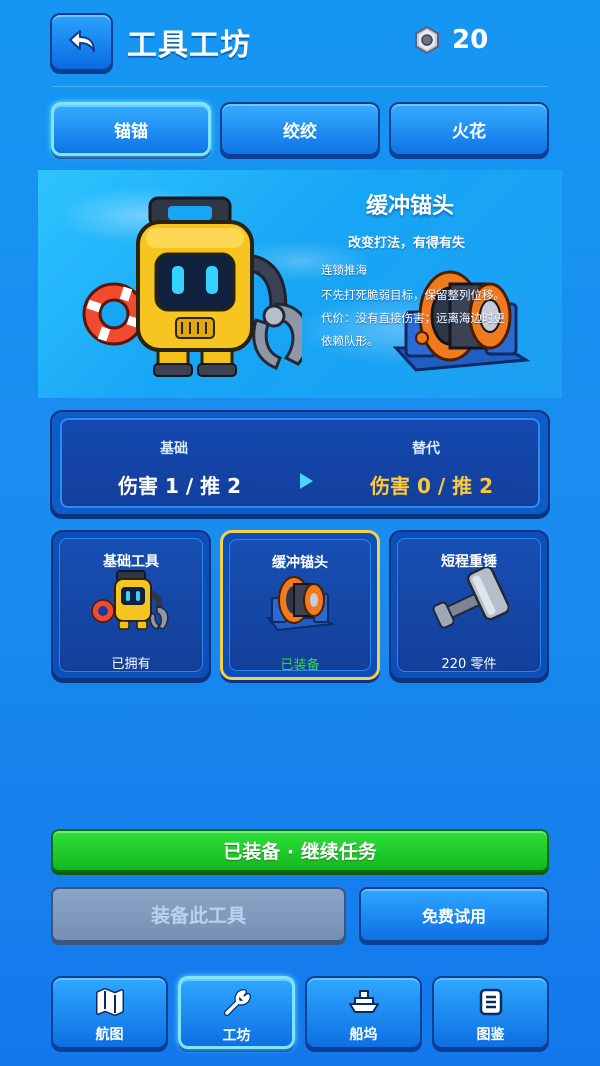  I want to click on page-title: 工具工坊, so click(189, 45).